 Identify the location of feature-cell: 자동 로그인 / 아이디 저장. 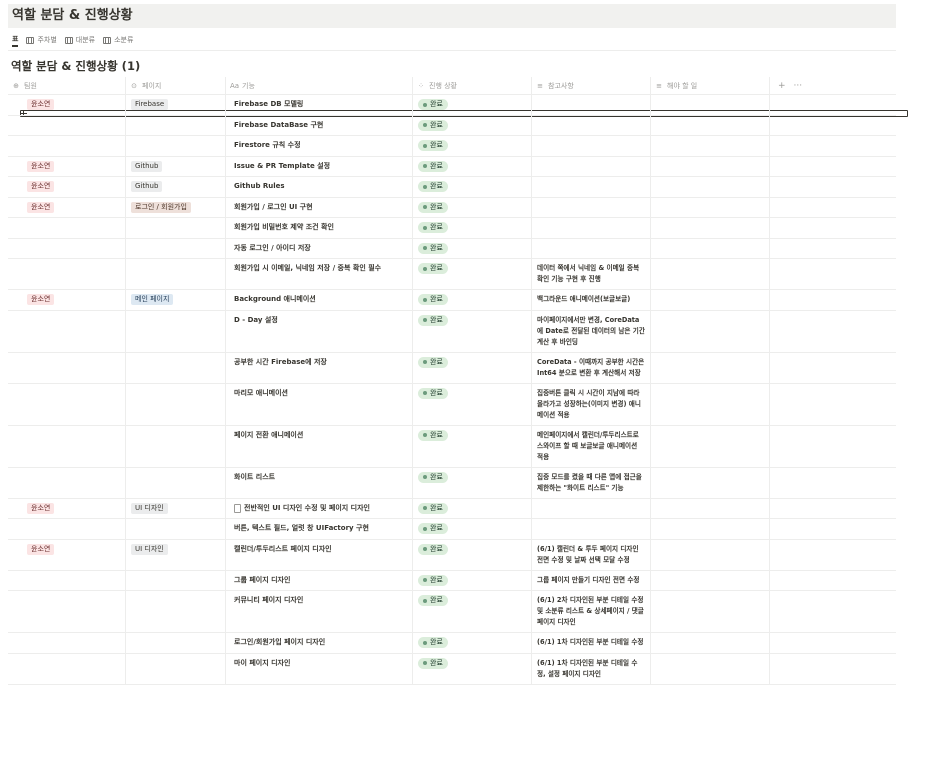
(319, 248).